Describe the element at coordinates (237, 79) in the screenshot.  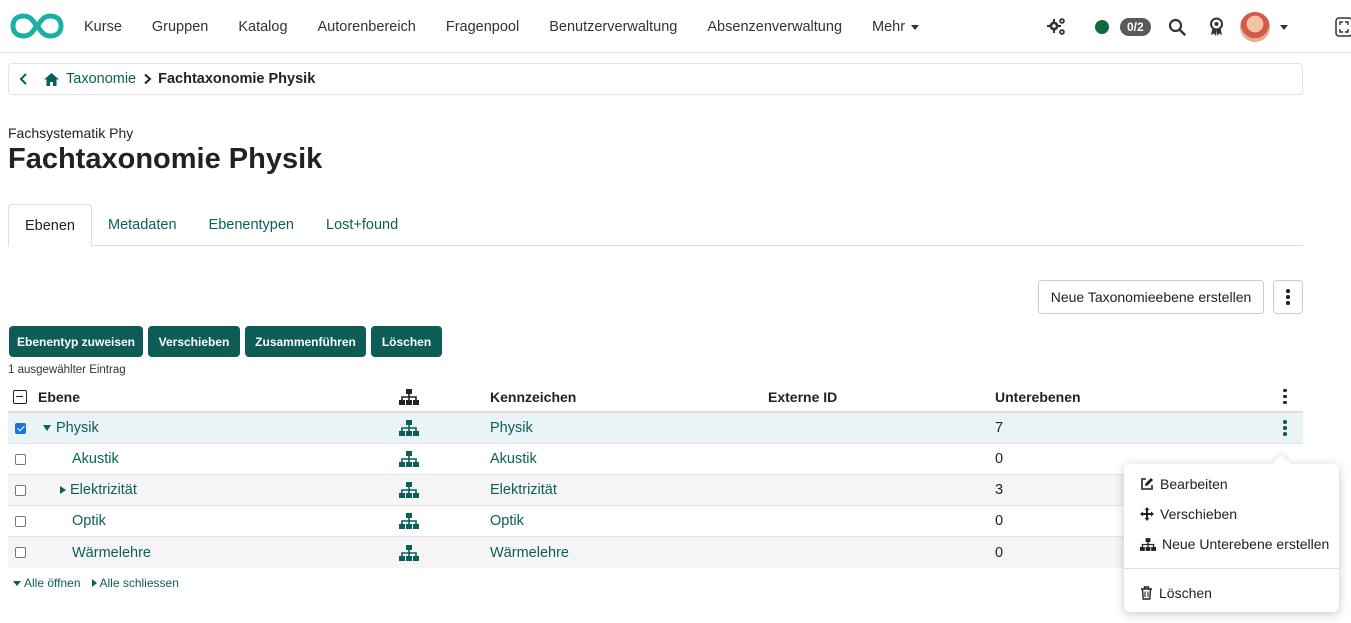
I see `breadcrumb-current: Fachtaxonomie Physik` at that location.